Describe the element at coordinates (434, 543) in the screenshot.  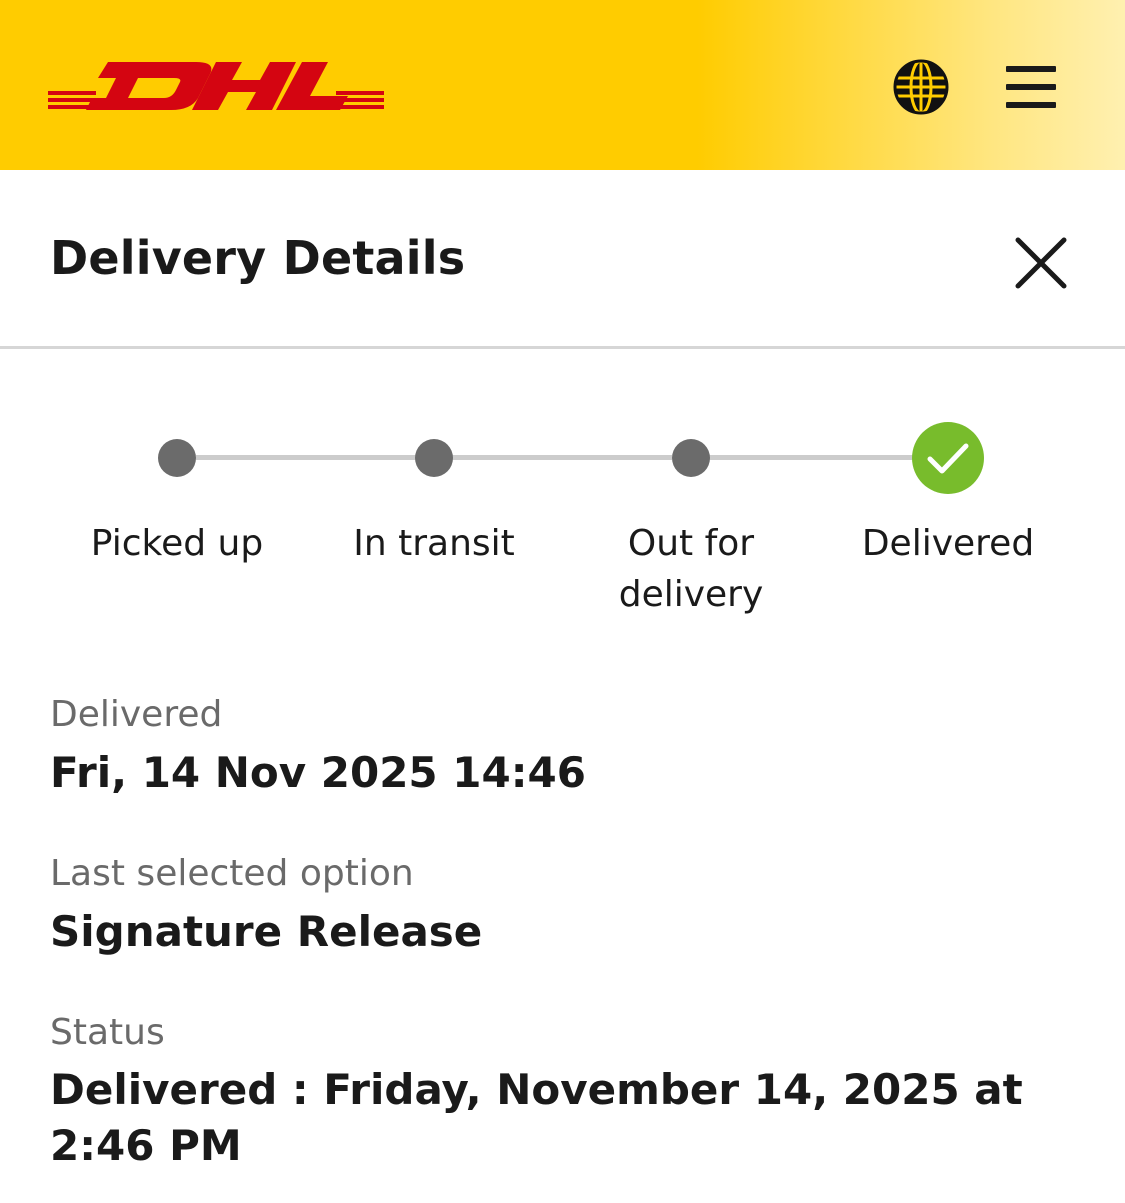
I see `step-label-in-transit: In transit` at that location.